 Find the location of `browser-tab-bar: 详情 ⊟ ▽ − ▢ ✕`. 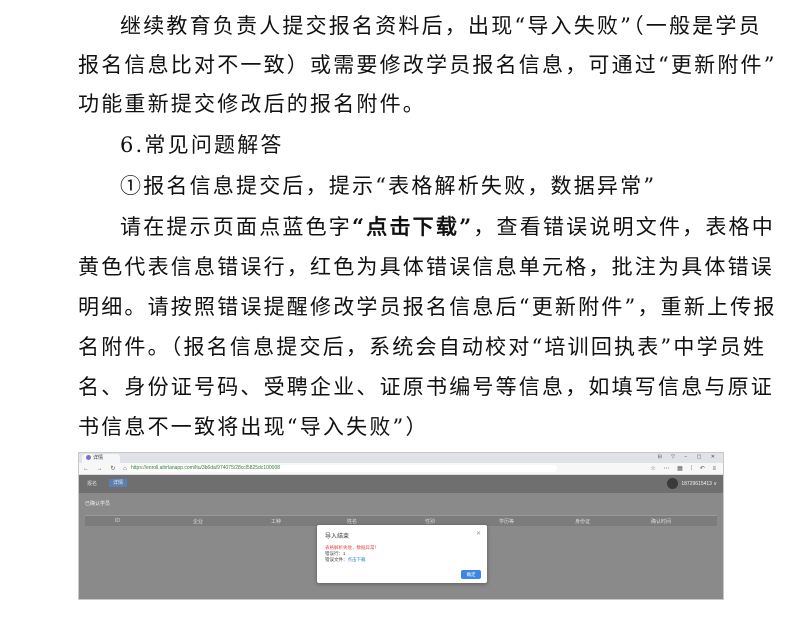

browser-tab-bar: 详情 ⊟ ▽ − ▢ ✕ is located at coordinates (401, 458).